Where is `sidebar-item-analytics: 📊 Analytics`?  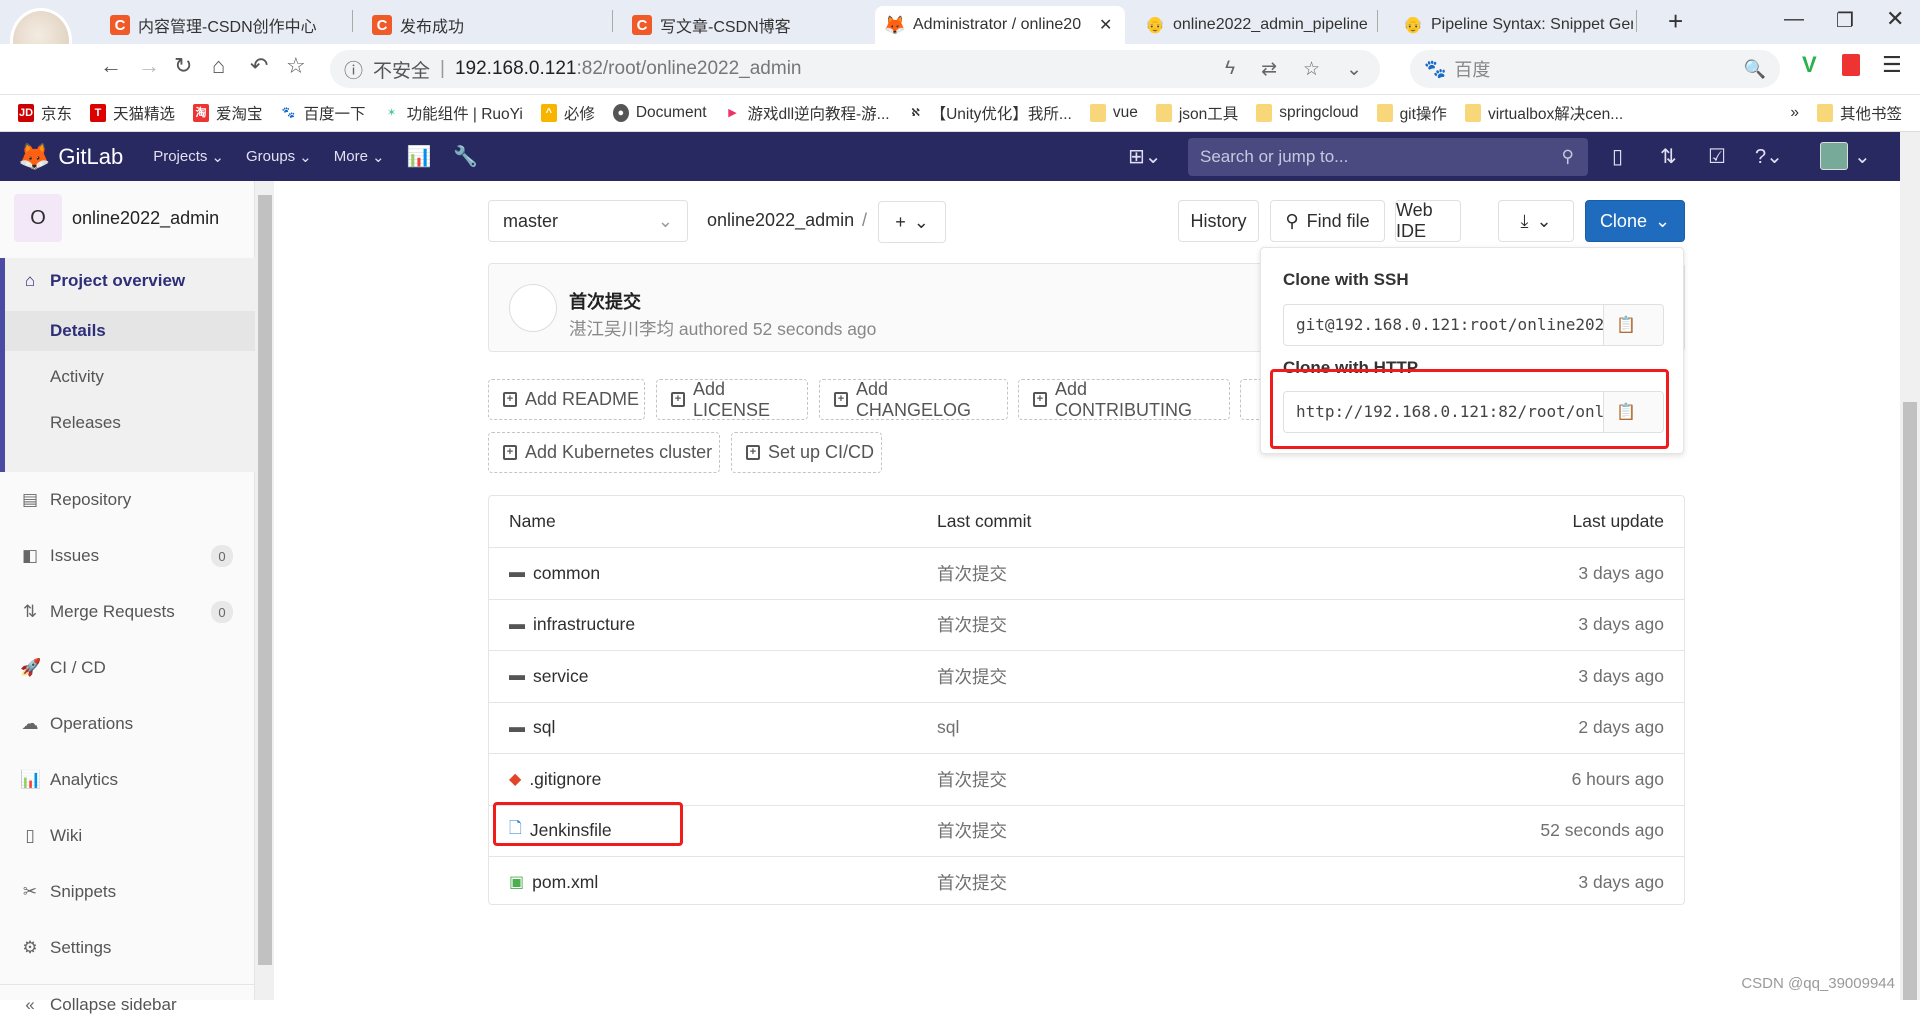
sidebar-item-analytics: 📊 Analytics is located at coordinates (127, 780).